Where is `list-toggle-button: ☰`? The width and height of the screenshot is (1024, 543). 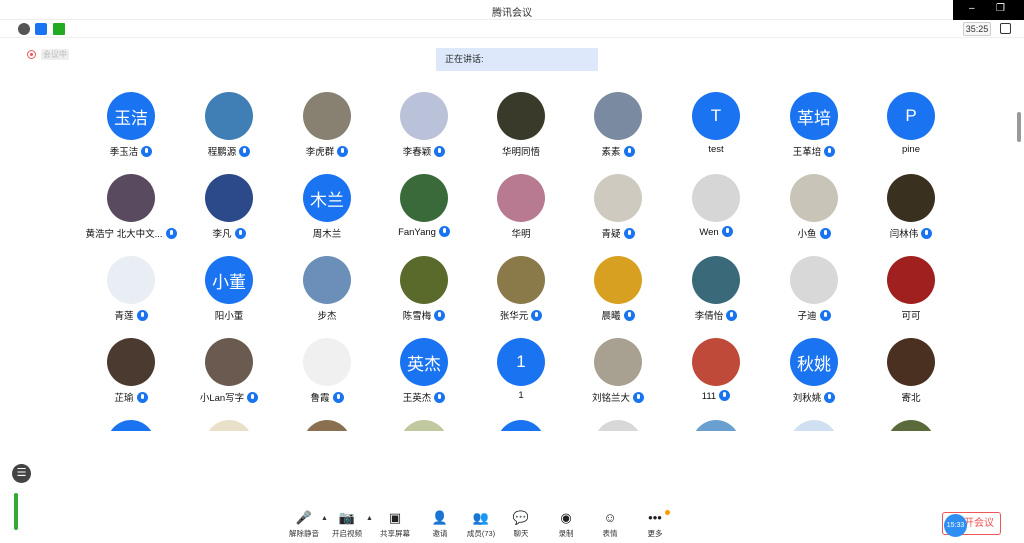
list-toggle-button: ☰ is located at coordinates (21, 473).